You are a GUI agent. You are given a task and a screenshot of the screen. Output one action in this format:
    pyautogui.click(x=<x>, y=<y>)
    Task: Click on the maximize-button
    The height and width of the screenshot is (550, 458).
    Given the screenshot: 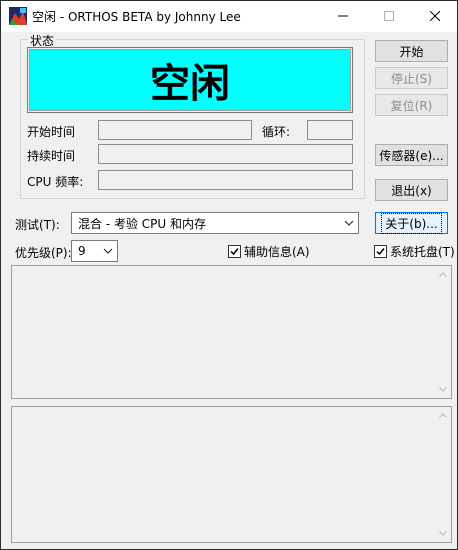 What is the action you would take?
    pyautogui.click(x=389, y=16)
    